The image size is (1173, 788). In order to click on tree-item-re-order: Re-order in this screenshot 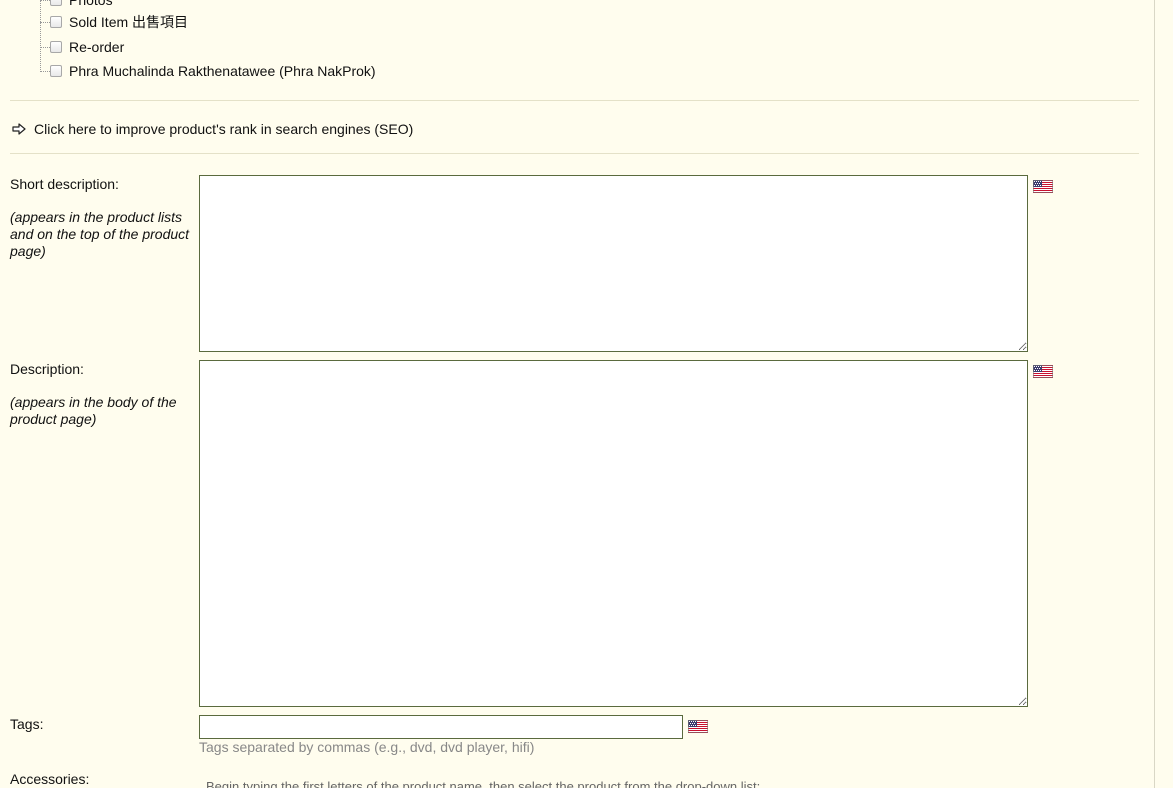, I will do `click(82, 47)`.